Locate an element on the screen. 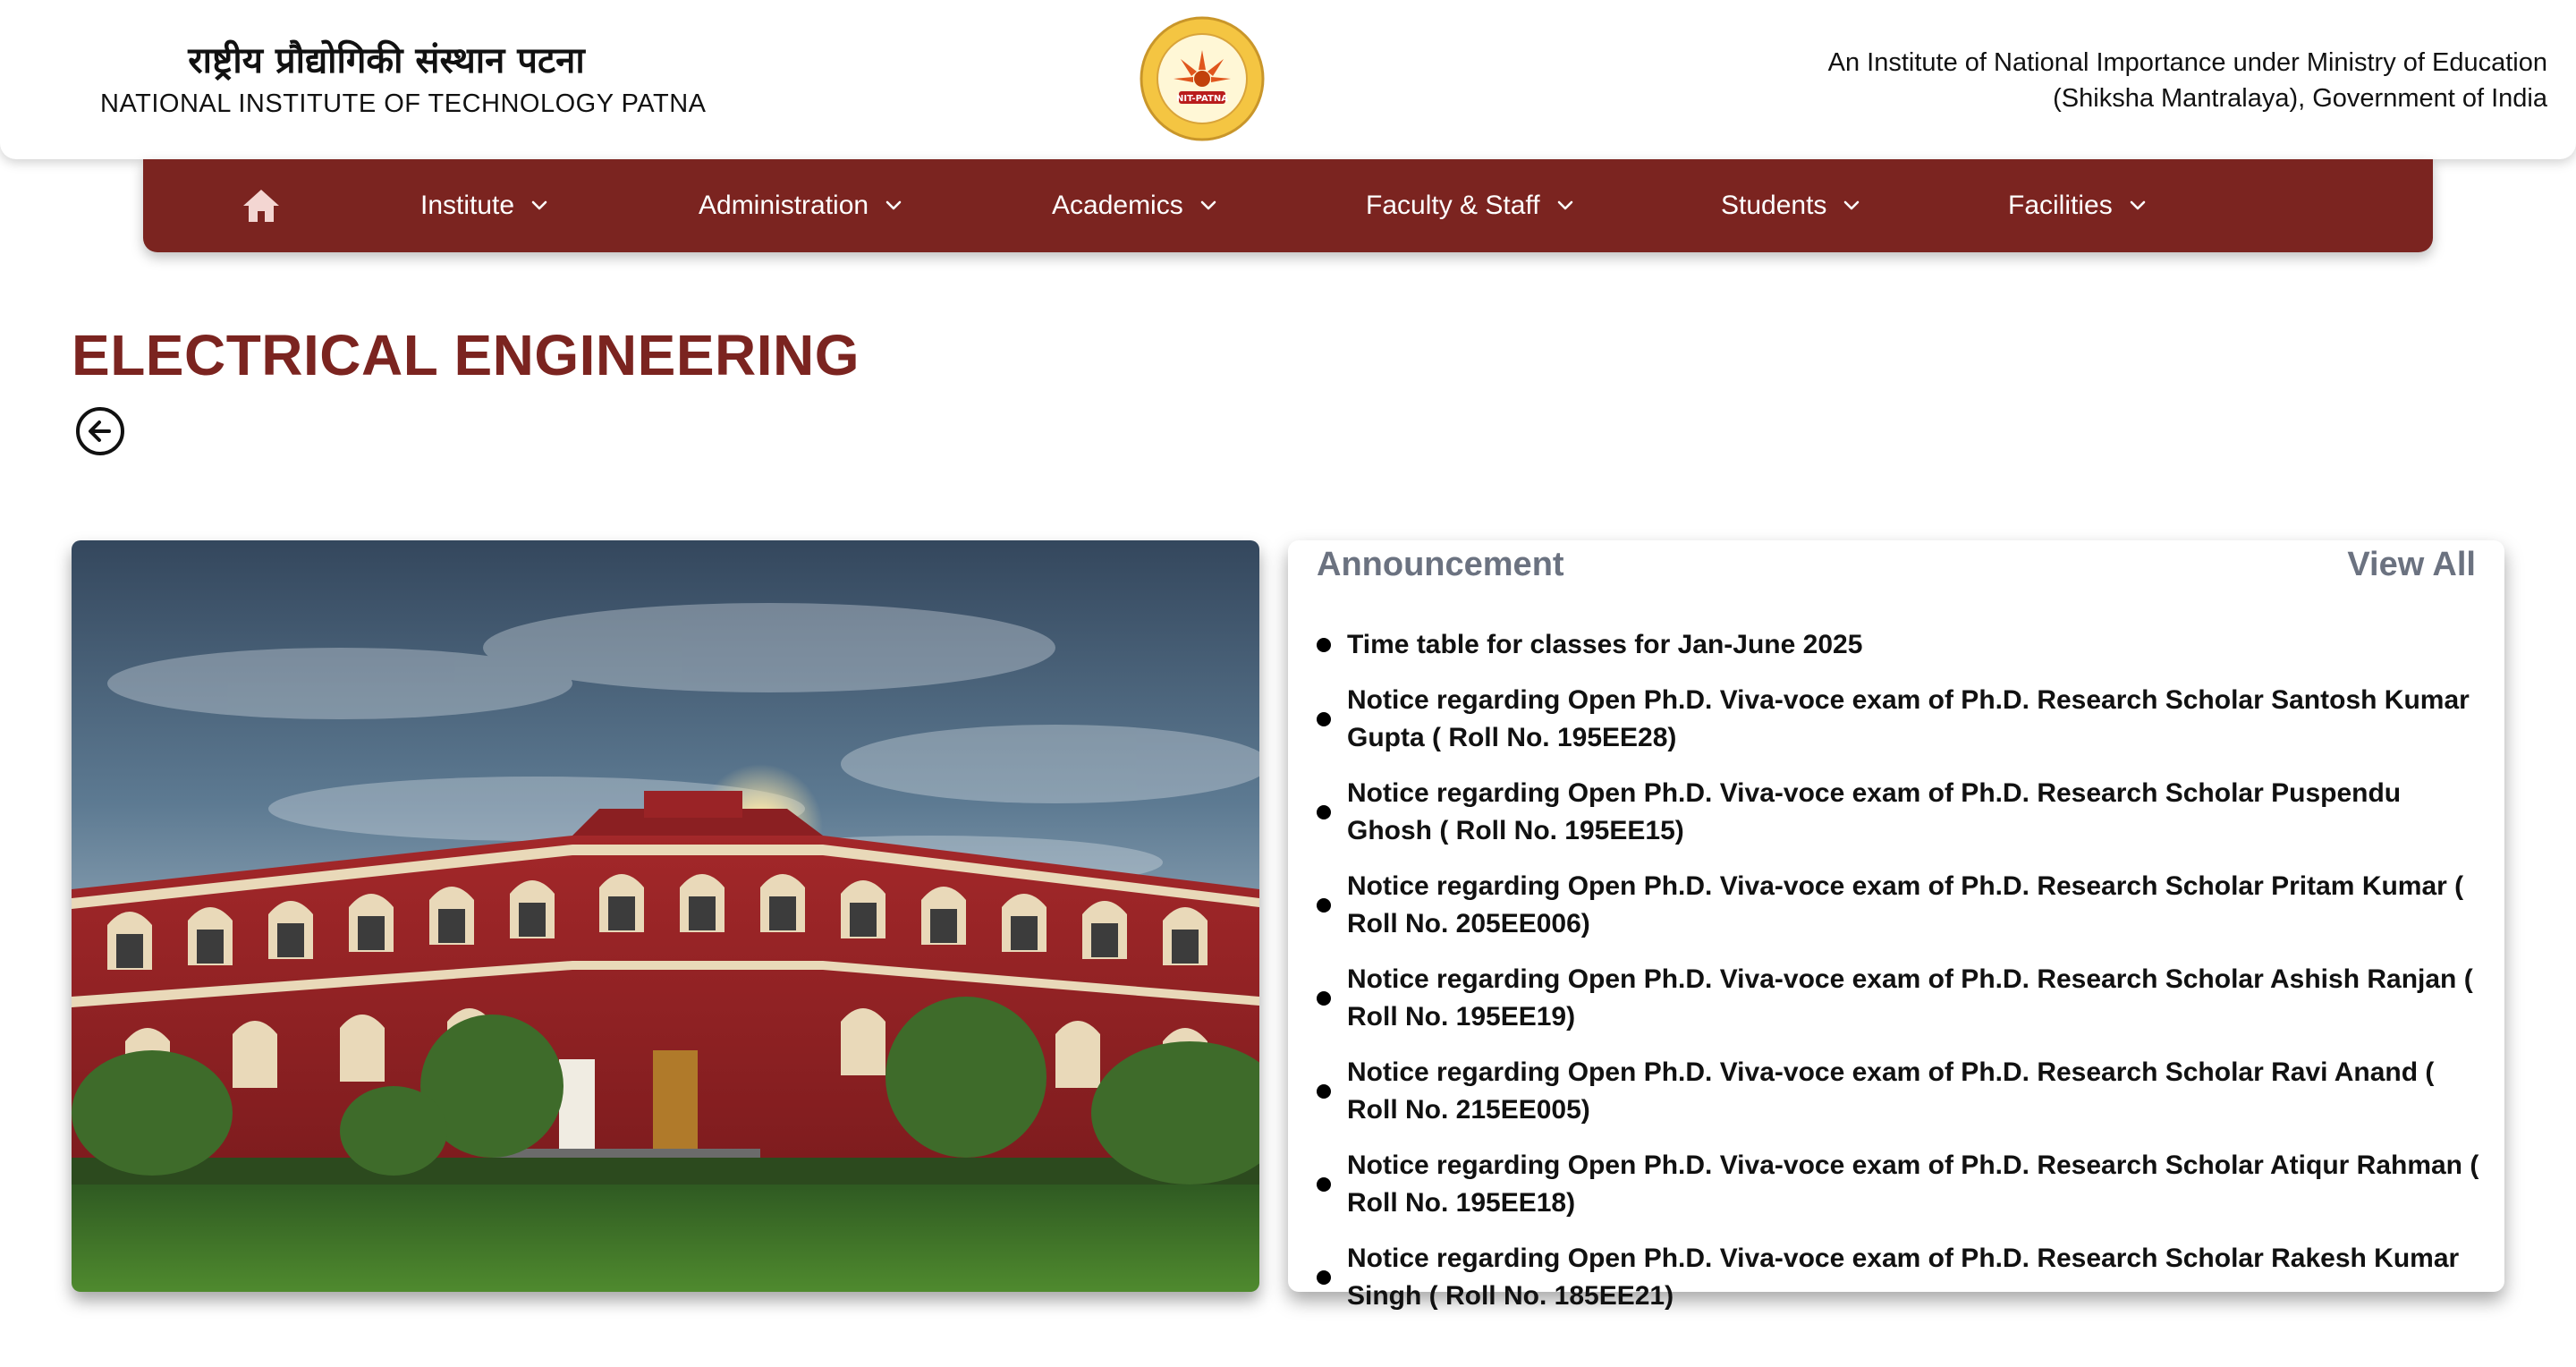 Image resolution: width=2576 pixels, height=1367 pixels. nav-item-label: Administration is located at coordinates (784, 205).